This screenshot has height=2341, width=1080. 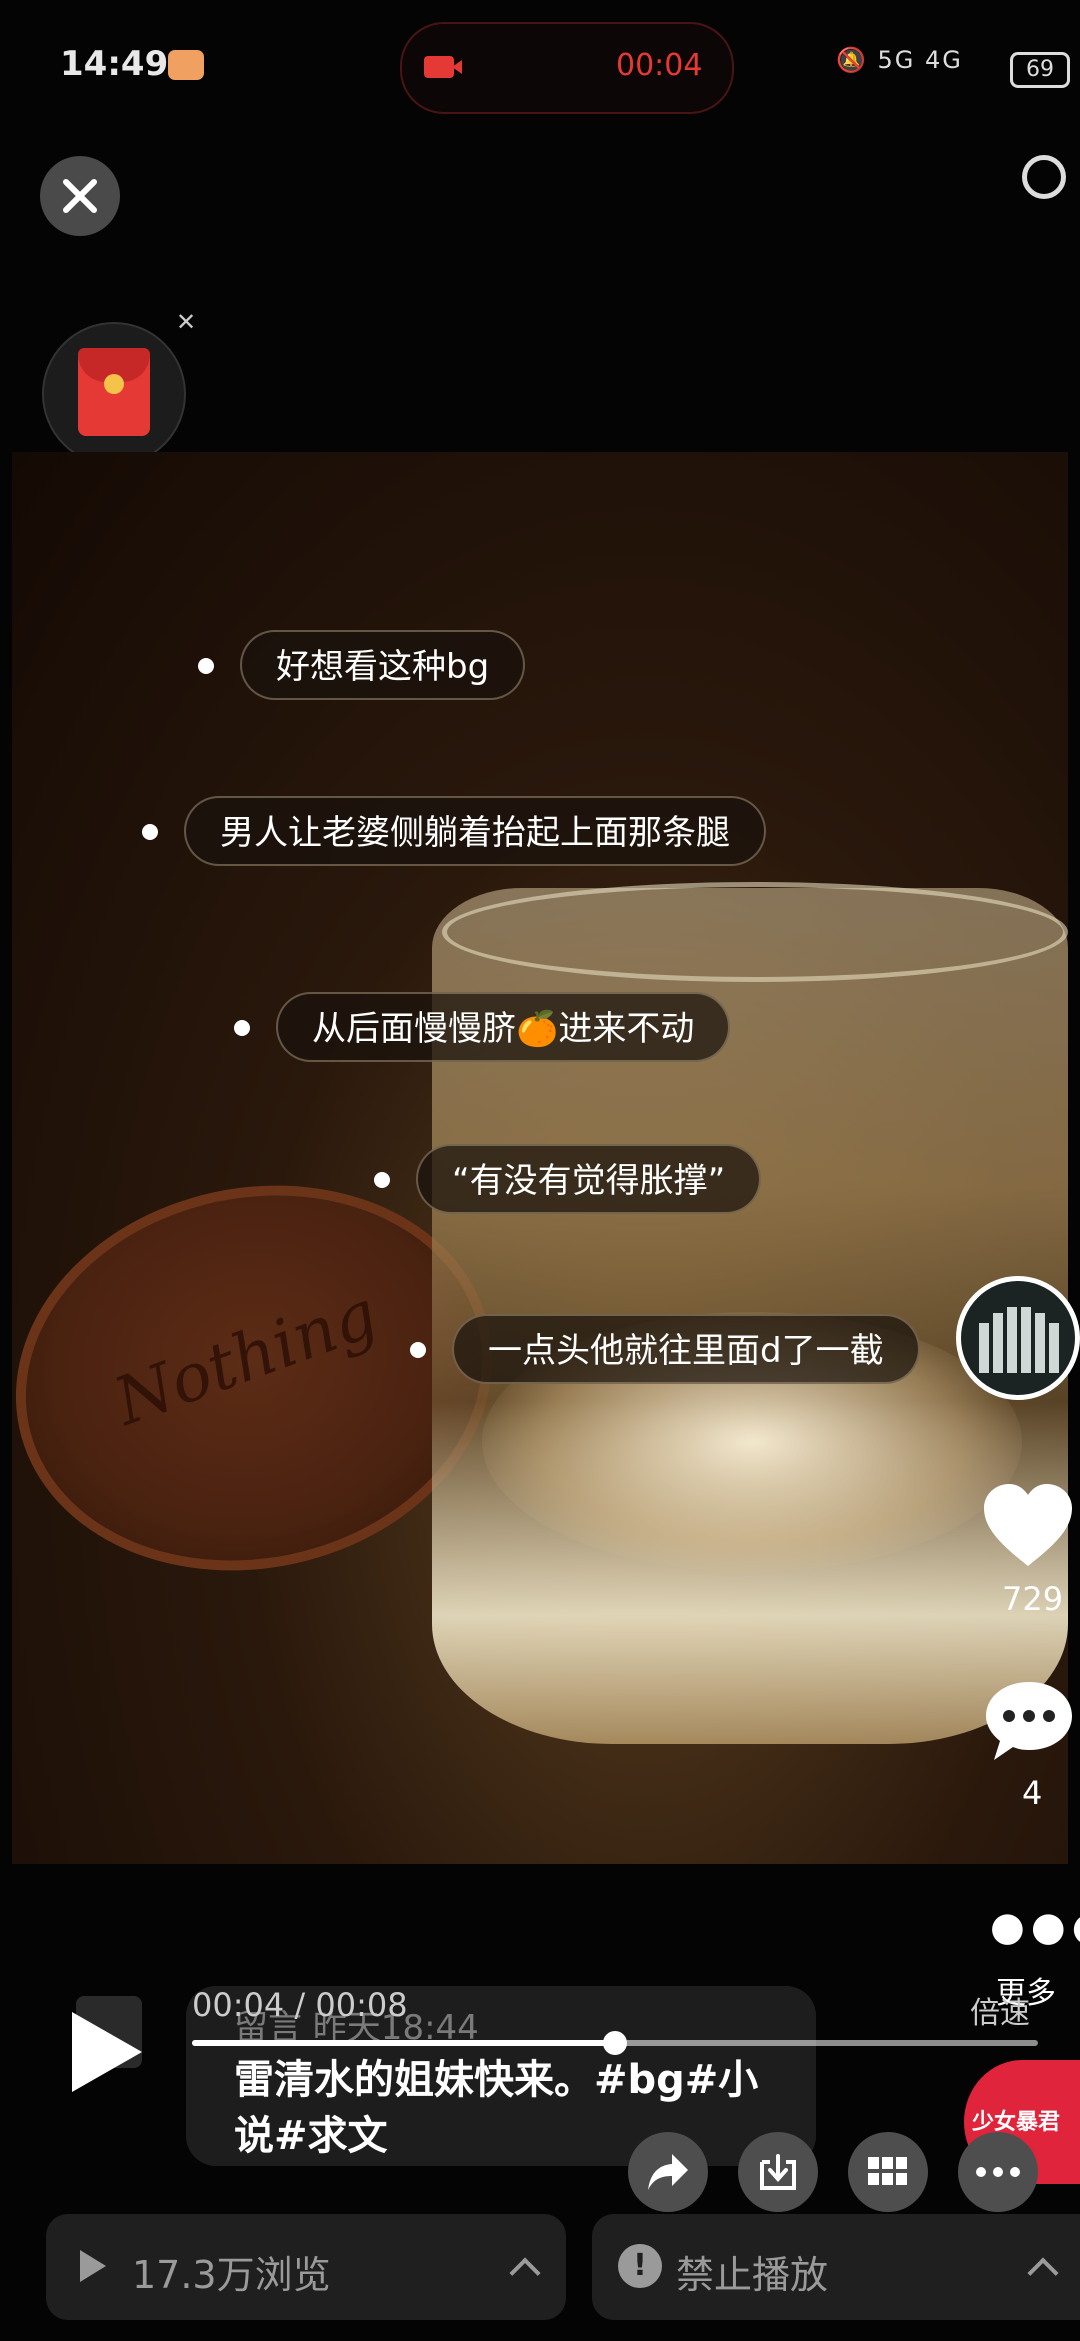 I want to click on share-icon, so click(x=668, y=2172).